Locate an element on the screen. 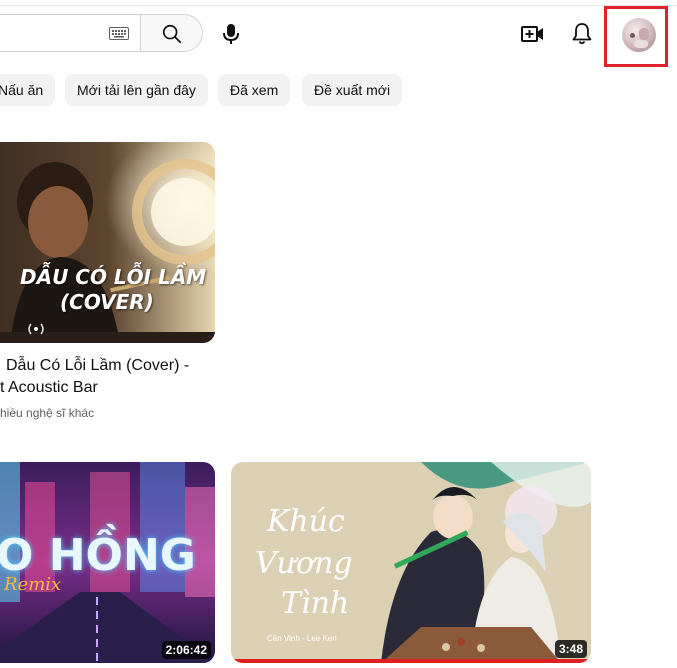 This screenshot has height=668, width=677. voice-search-button is located at coordinates (231, 33).